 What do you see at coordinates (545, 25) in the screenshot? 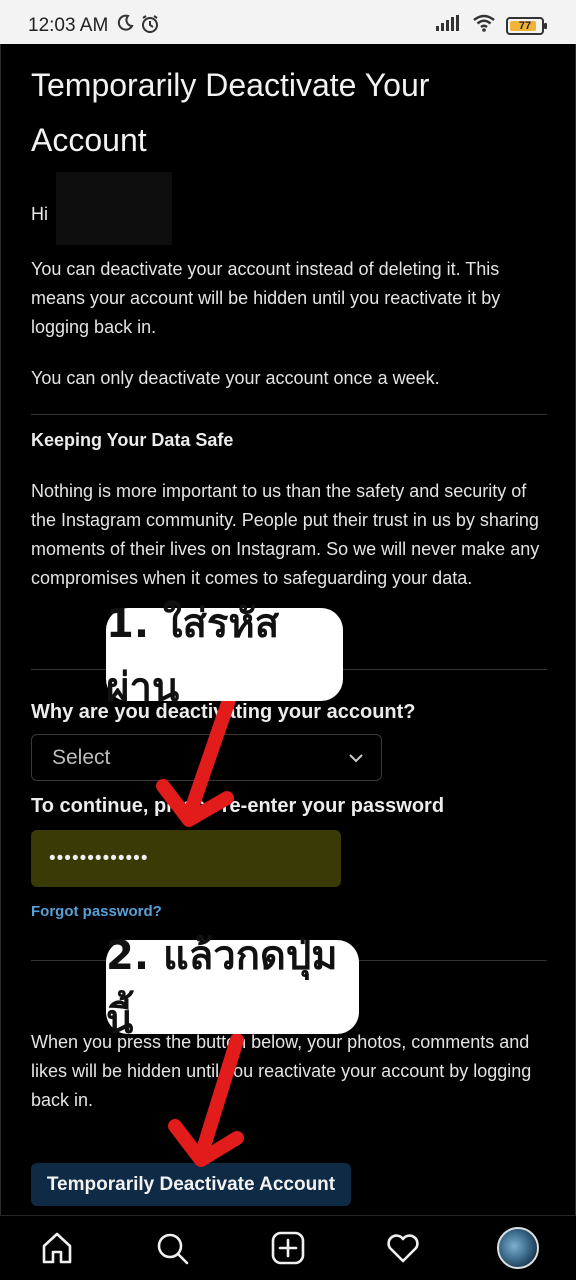
I see `battery-tip` at bounding box center [545, 25].